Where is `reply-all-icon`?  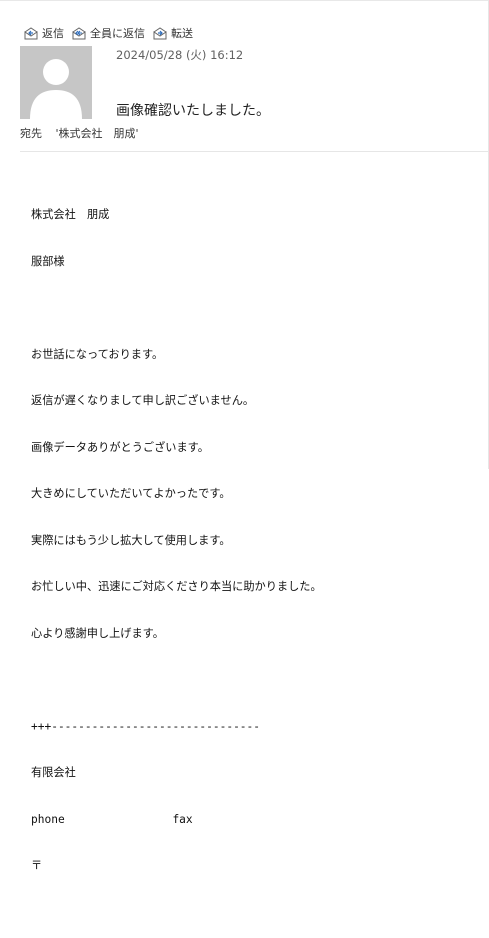
reply-all-icon is located at coordinates (79, 33).